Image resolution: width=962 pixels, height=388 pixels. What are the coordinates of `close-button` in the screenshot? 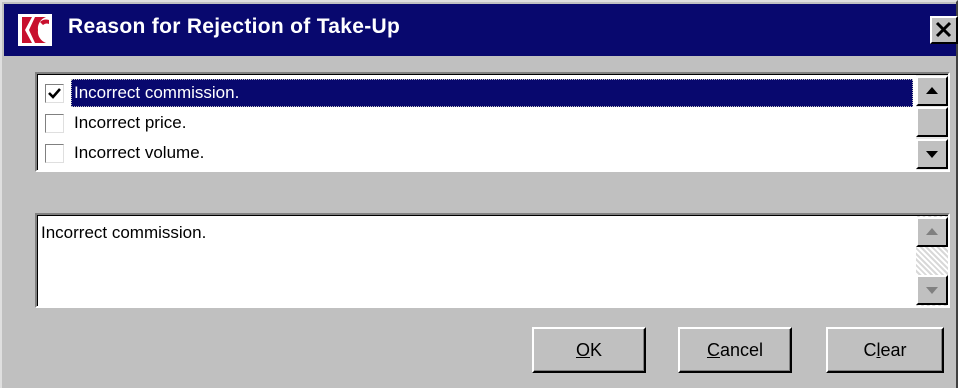 It's located at (944, 30).